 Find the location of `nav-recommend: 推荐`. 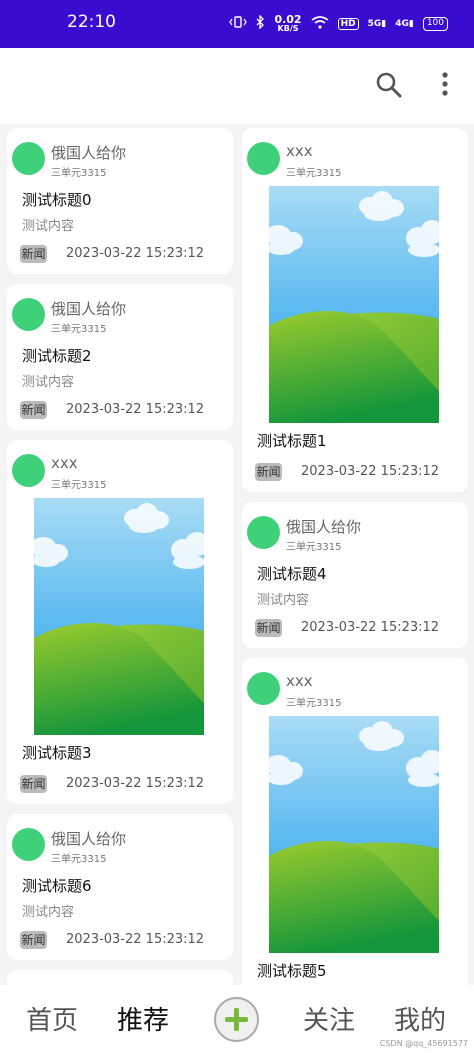

nav-recommend: 推荐 is located at coordinates (143, 1018).